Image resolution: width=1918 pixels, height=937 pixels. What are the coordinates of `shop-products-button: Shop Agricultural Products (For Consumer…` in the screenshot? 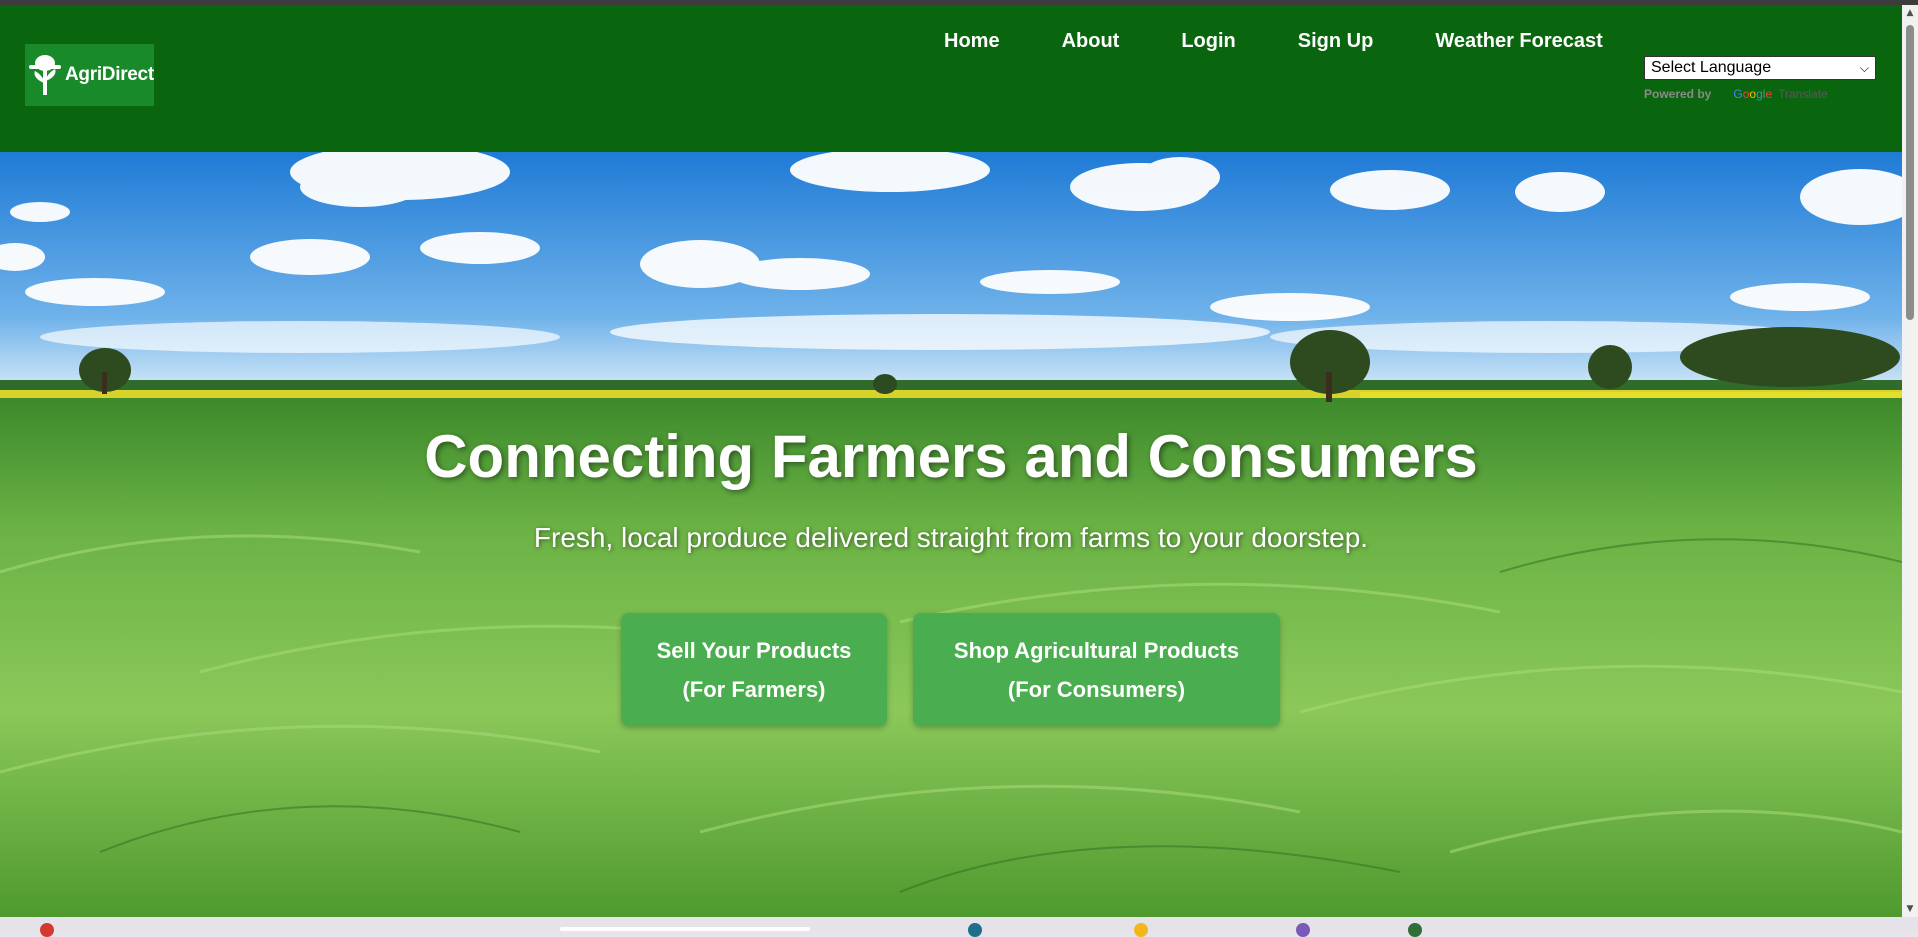 It's located at (1096, 669).